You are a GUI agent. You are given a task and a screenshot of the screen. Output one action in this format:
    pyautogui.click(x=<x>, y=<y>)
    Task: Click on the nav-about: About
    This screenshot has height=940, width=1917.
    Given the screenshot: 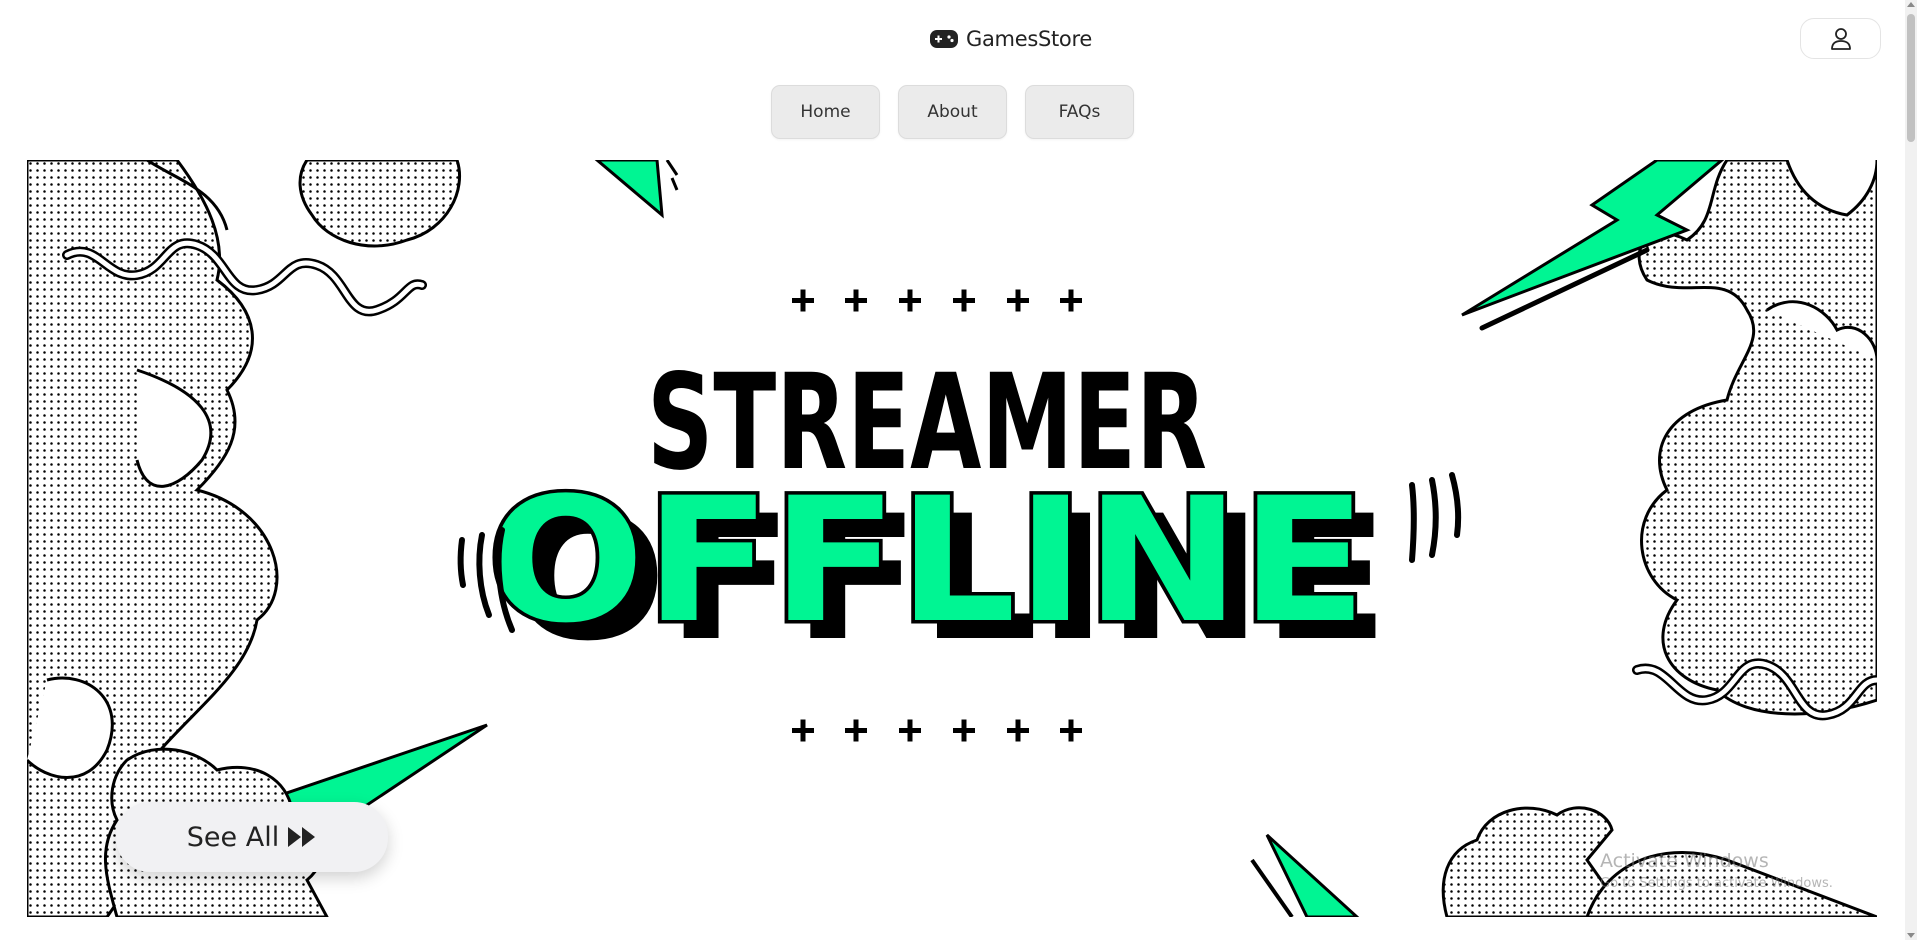 What is the action you would take?
    pyautogui.click(x=952, y=112)
    